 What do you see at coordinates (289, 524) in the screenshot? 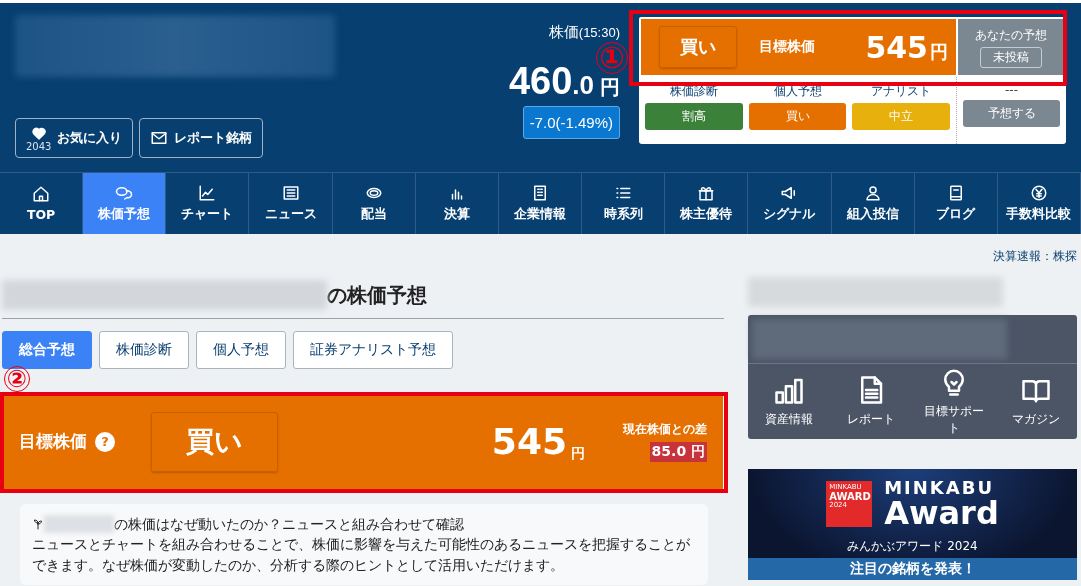
I see `info-headline: の株価はなぜ動いたのか？ニュースと組み合わせて確認` at bounding box center [289, 524].